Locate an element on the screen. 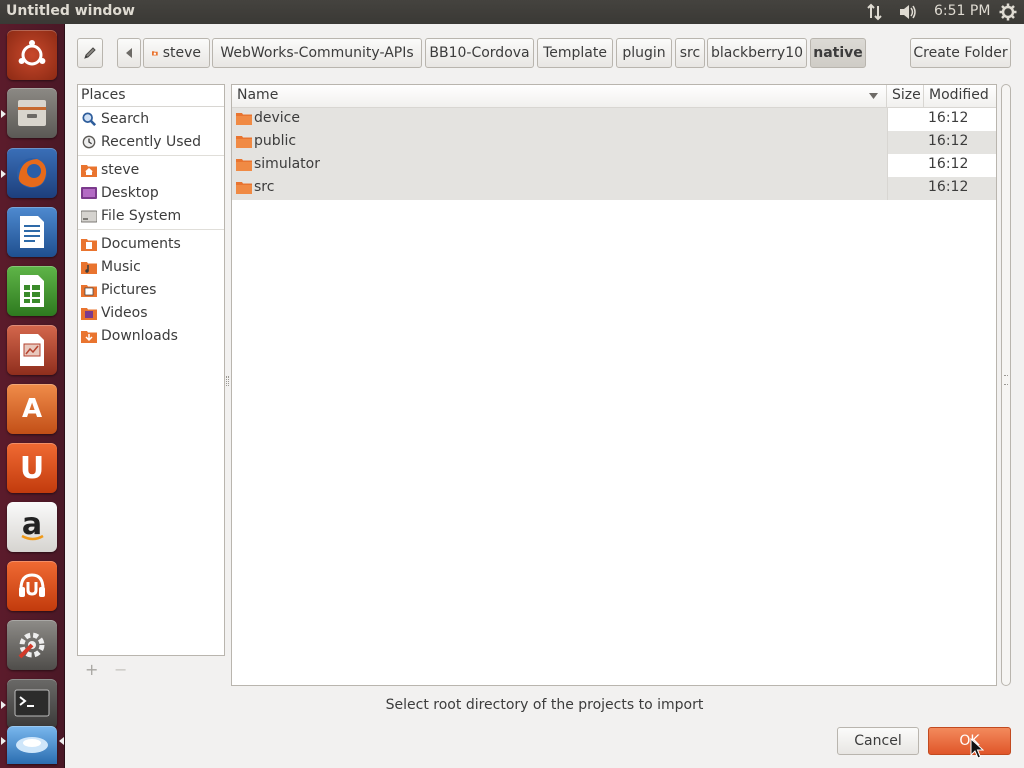  ubuntu-one-music-icon is located at coordinates (32, 586).